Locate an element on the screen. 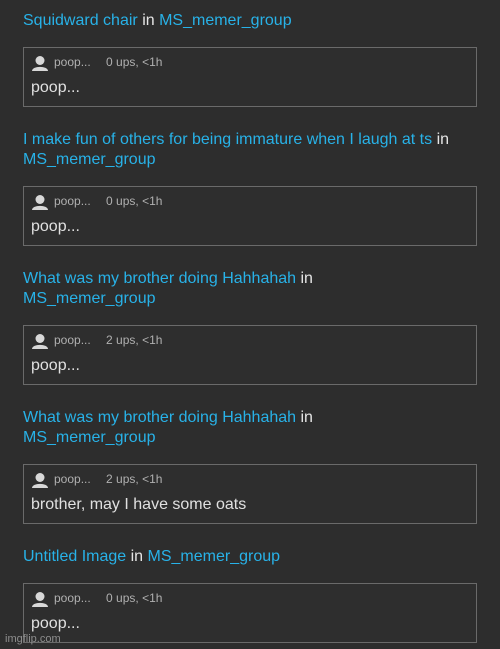 The image size is (500, 649). imgflip-watermark: imgflip.com is located at coordinates (33, 639).